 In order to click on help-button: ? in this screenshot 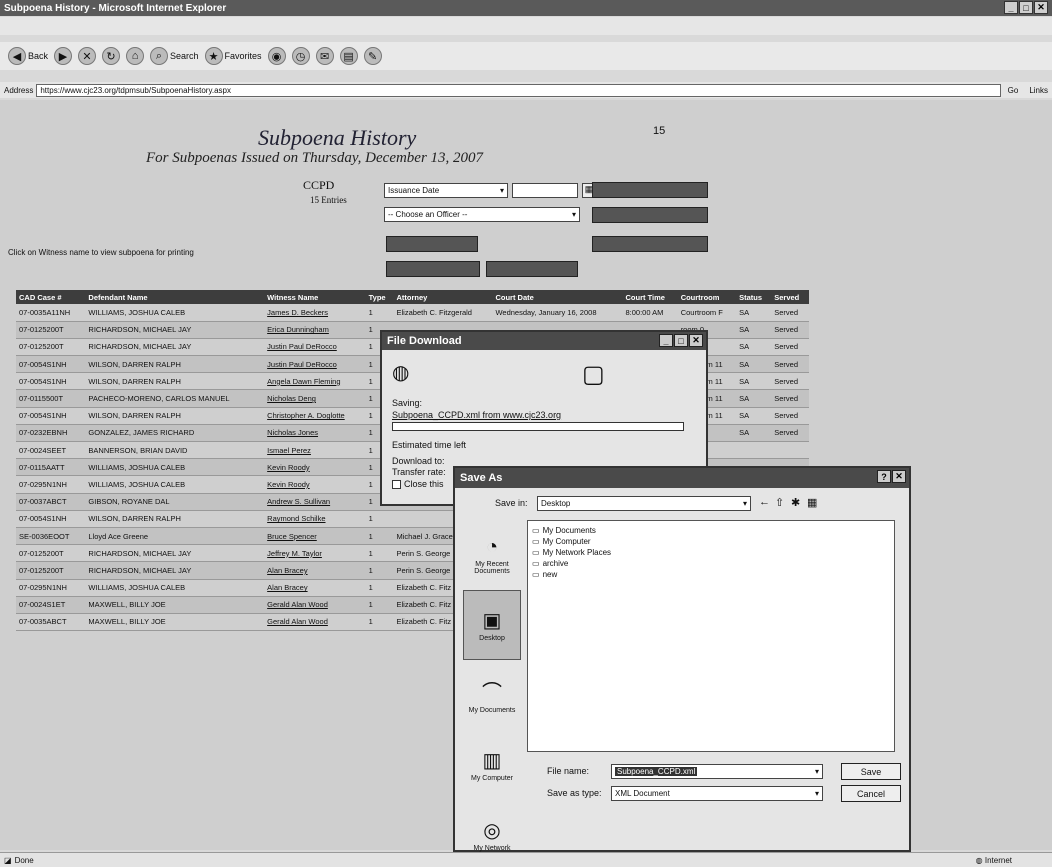, I will do `click(884, 476)`.